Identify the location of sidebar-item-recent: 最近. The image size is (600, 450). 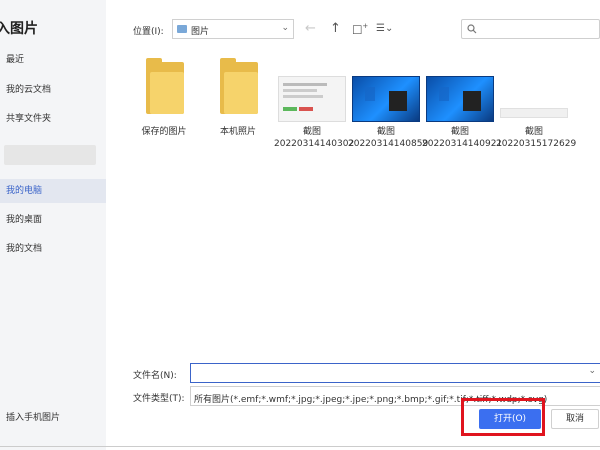
(53, 60).